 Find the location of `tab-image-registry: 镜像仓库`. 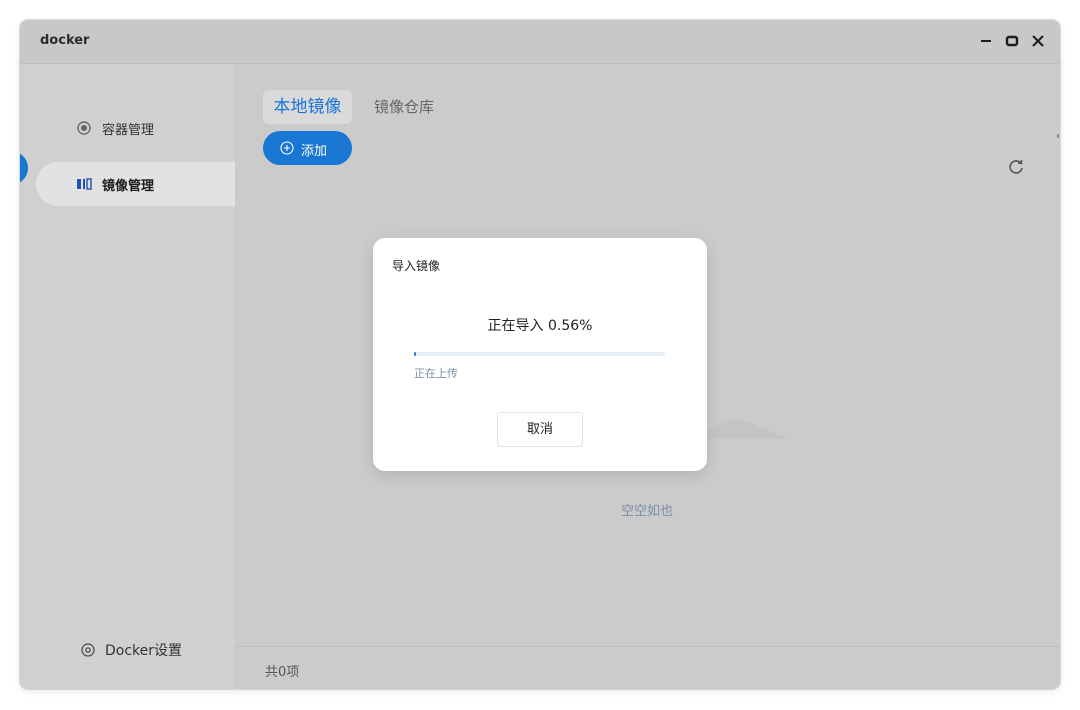

tab-image-registry: 镜像仓库 is located at coordinates (404, 107).